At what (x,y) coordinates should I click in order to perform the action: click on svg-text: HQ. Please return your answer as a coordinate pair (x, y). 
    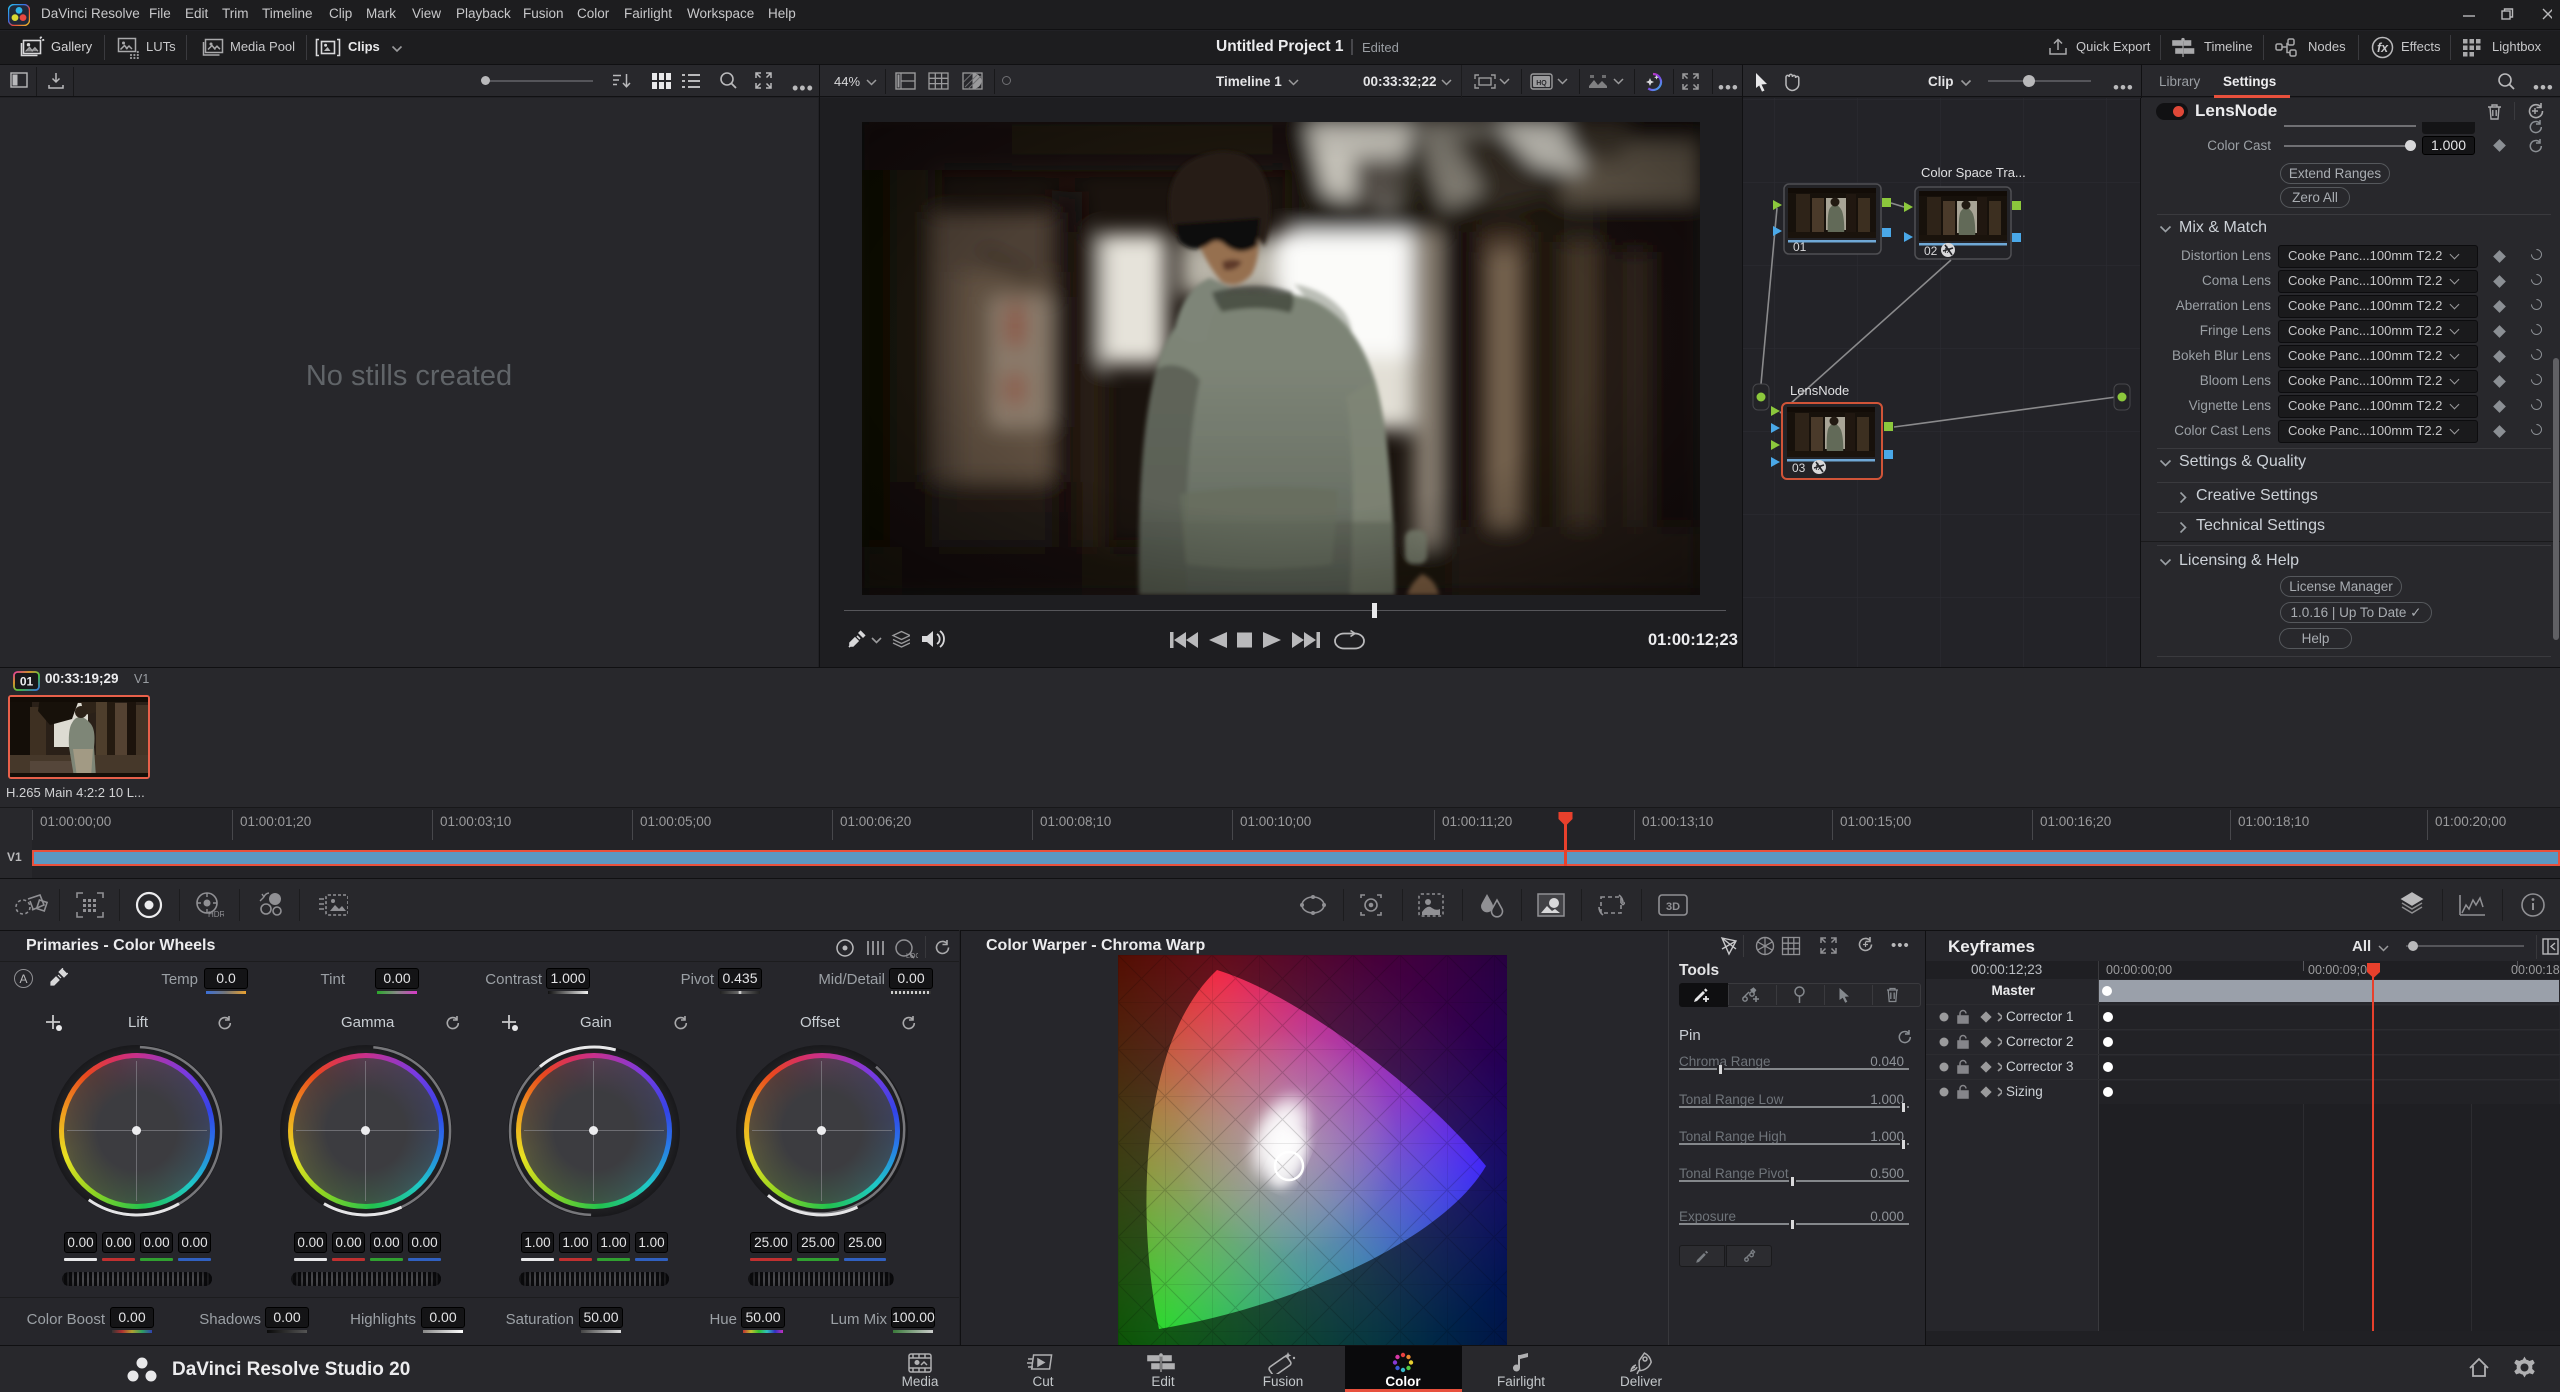
    Looking at the image, I should click on (1541, 83).